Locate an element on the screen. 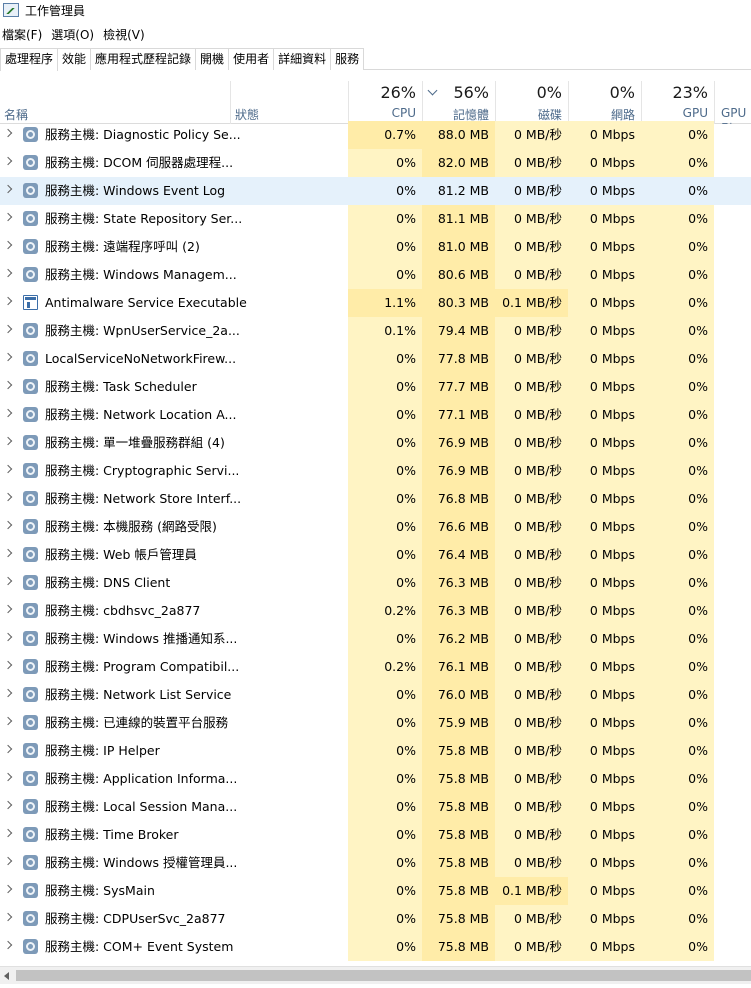 This screenshot has width=751, height=988. column-header-status: 狀態 is located at coordinates (289, 102).